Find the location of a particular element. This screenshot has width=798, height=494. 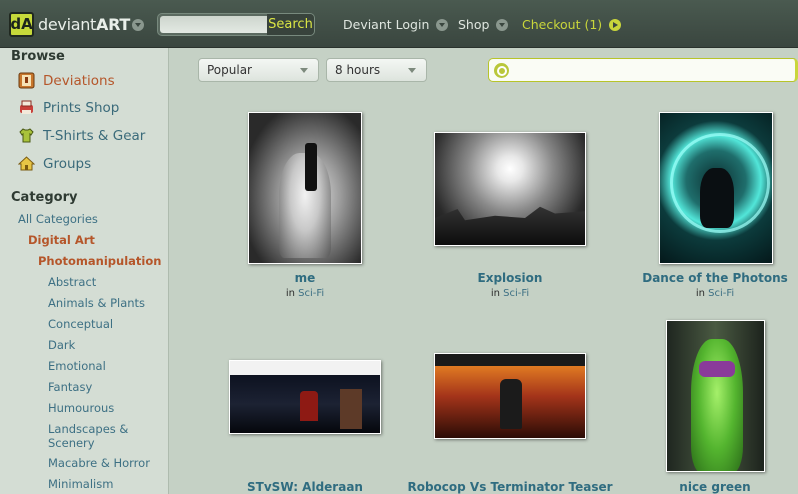

deviation-title-dance-of-the-photons: Dance of the Photons is located at coordinates (714, 278).